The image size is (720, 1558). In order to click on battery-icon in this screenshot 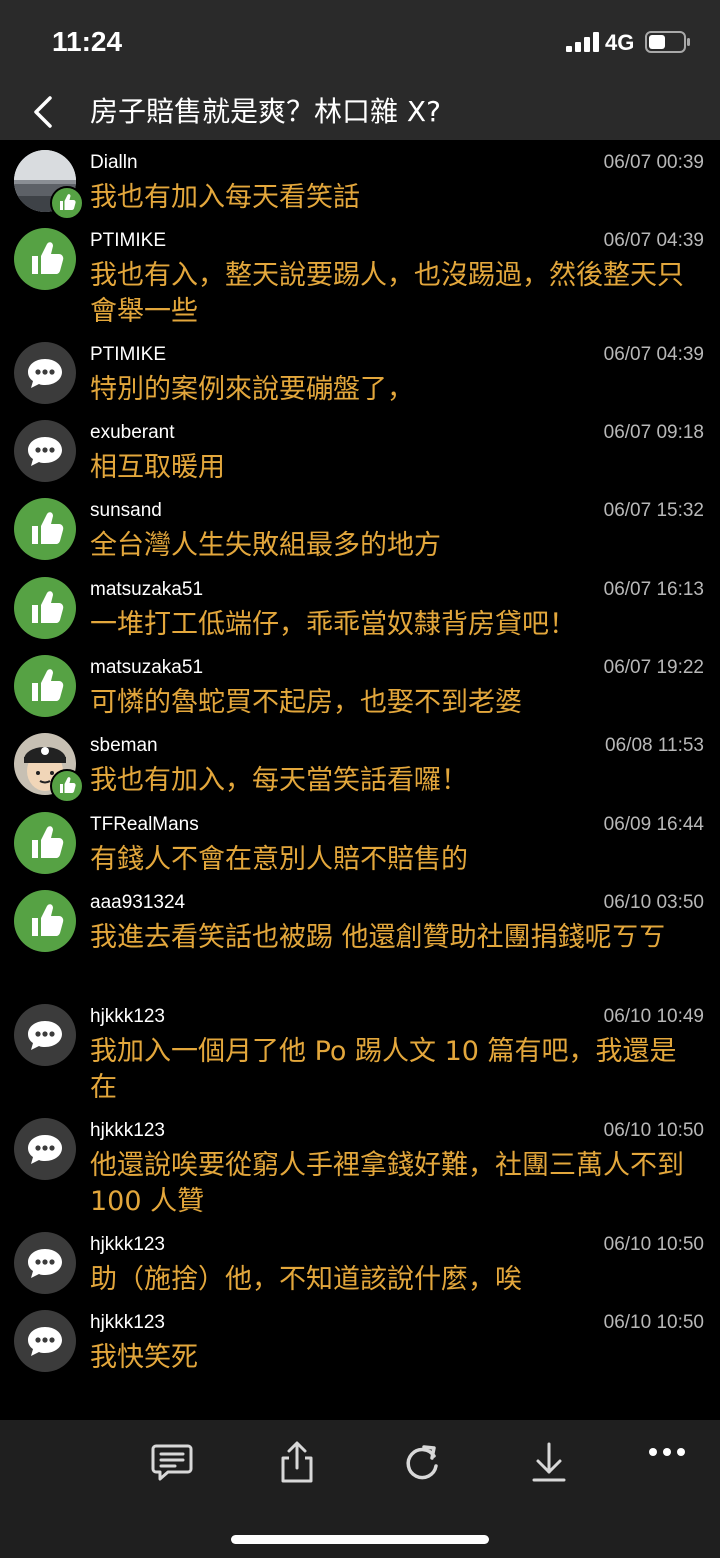, I will do `click(667, 42)`.